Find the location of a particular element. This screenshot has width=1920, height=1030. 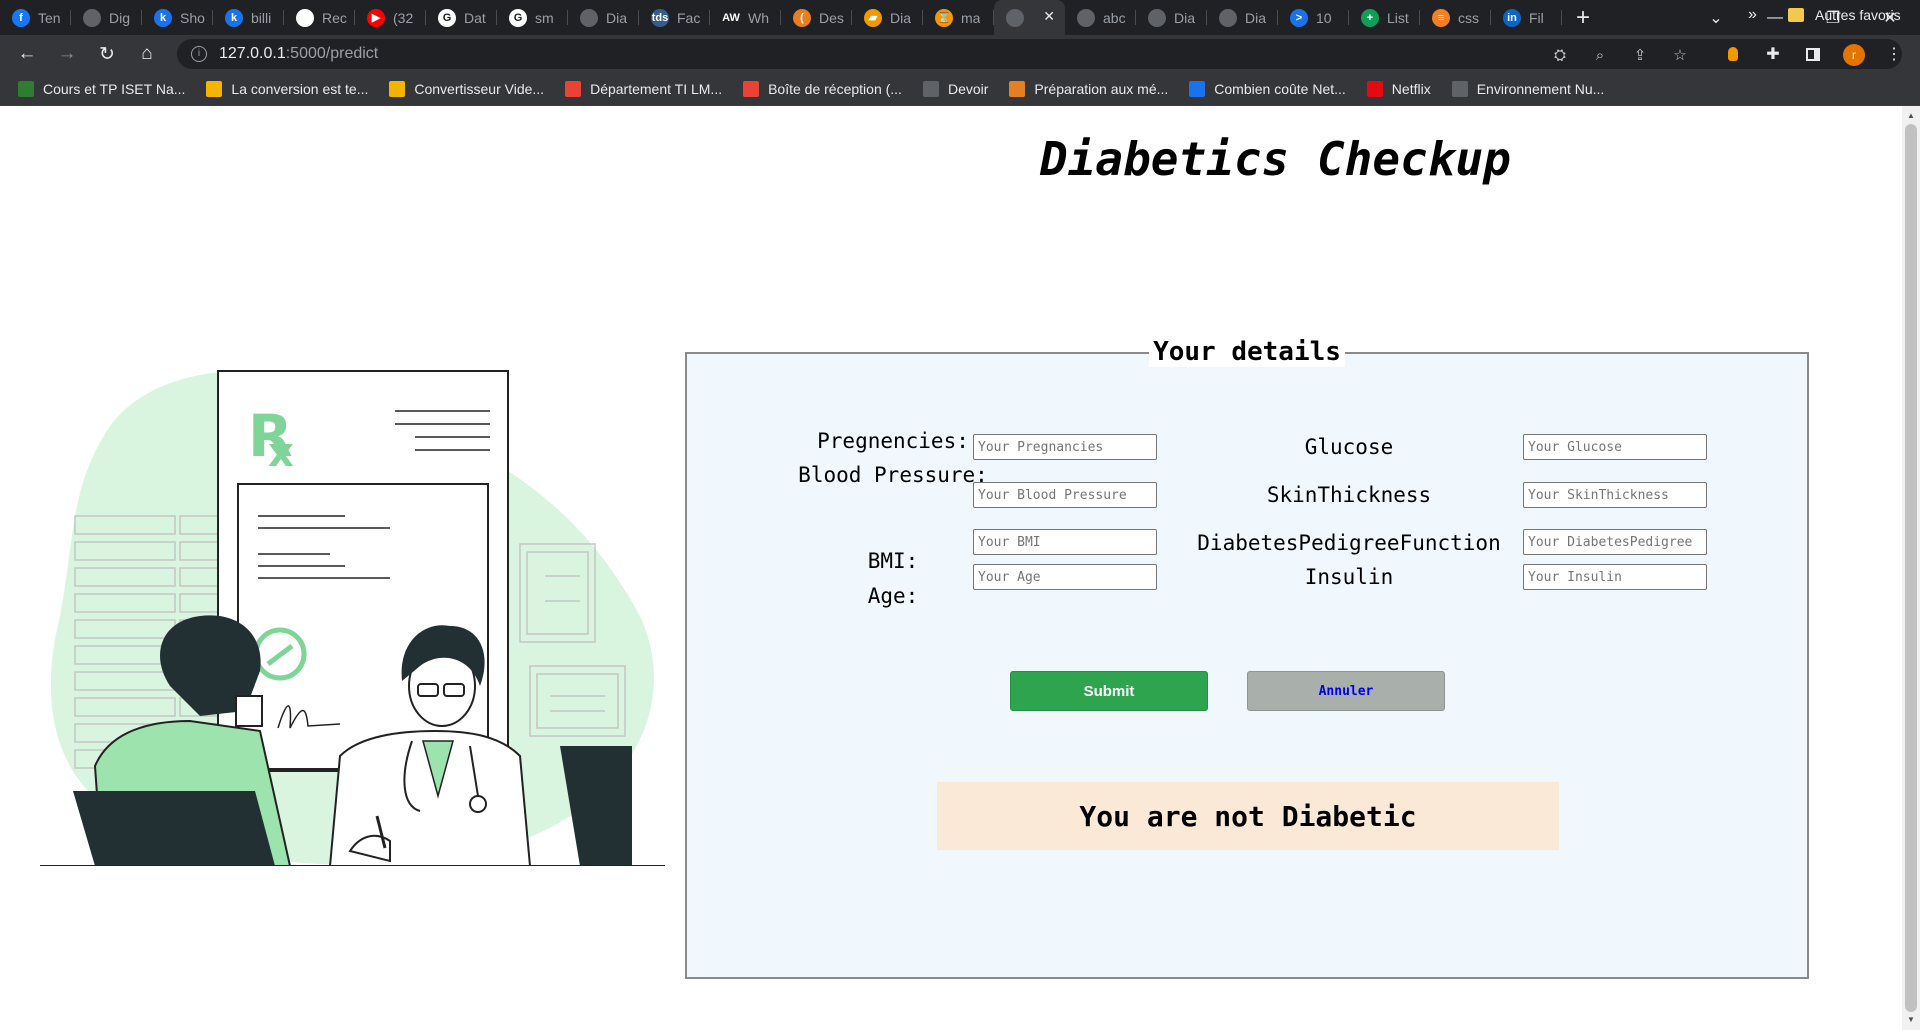

browser-tab: ✕ is located at coordinates (1029, 17).